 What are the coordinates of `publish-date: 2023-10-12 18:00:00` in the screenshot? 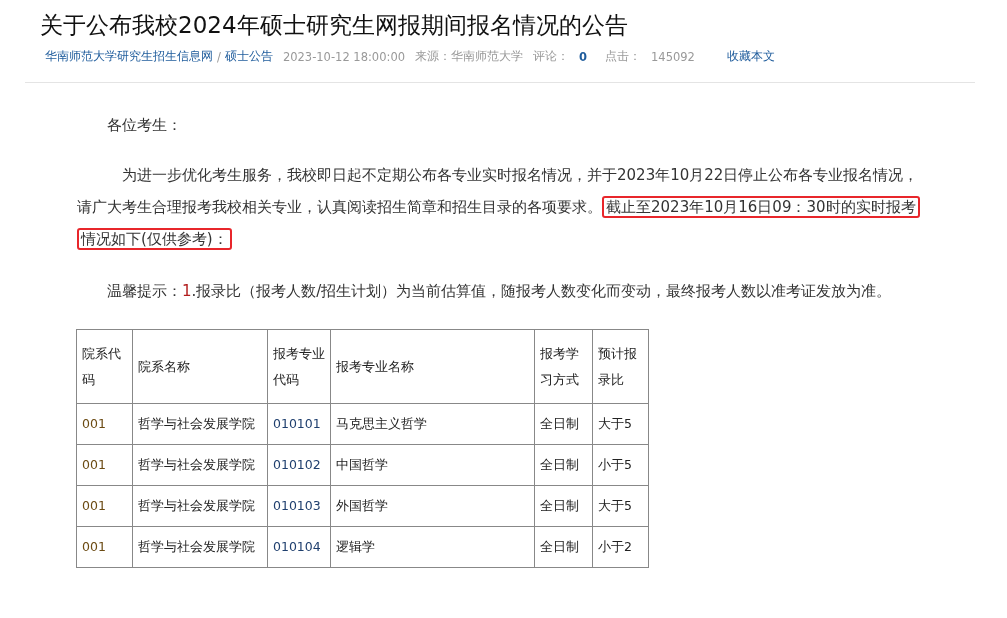 It's located at (343, 56).